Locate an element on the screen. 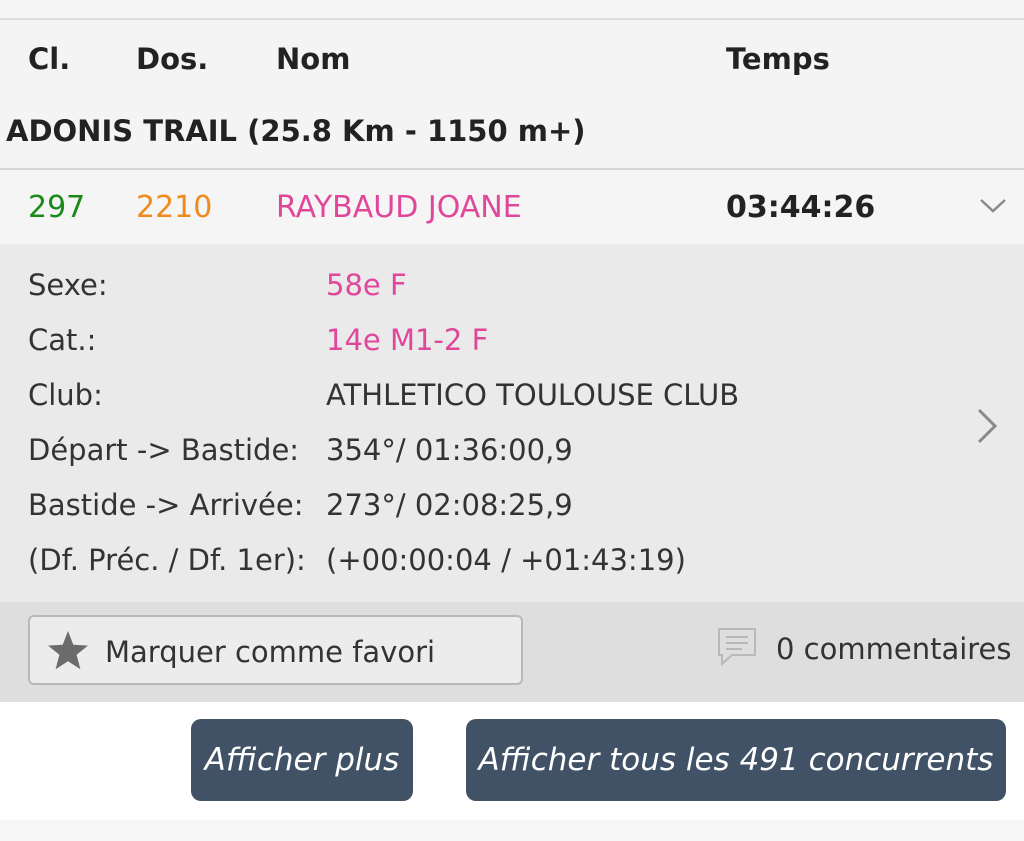 This screenshot has height=841, width=1024. header-time: Temps is located at coordinates (778, 59).